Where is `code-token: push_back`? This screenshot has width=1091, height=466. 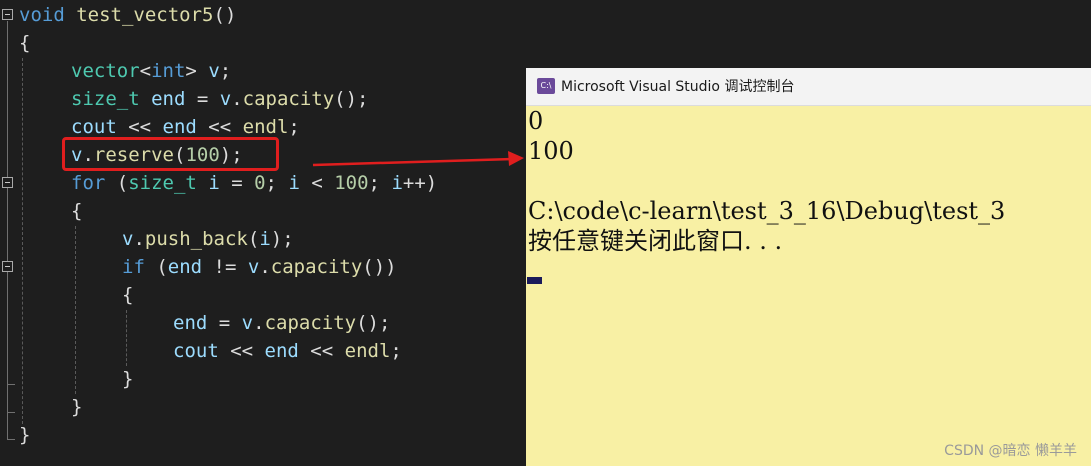 code-token: push_back is located at coordinates (196, 239).